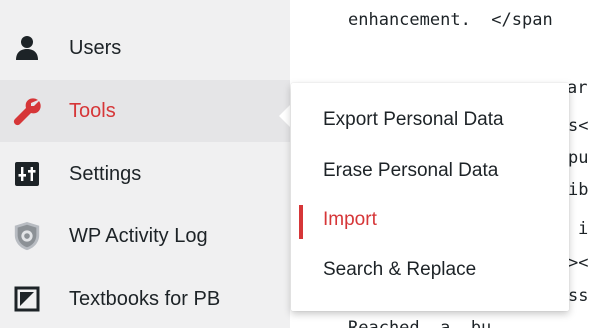  What do you see at coordinates (430, 270) in the screenshot?
I see `submenu-item-search-replace: Search & Replace` at bounding box center [430, 270].